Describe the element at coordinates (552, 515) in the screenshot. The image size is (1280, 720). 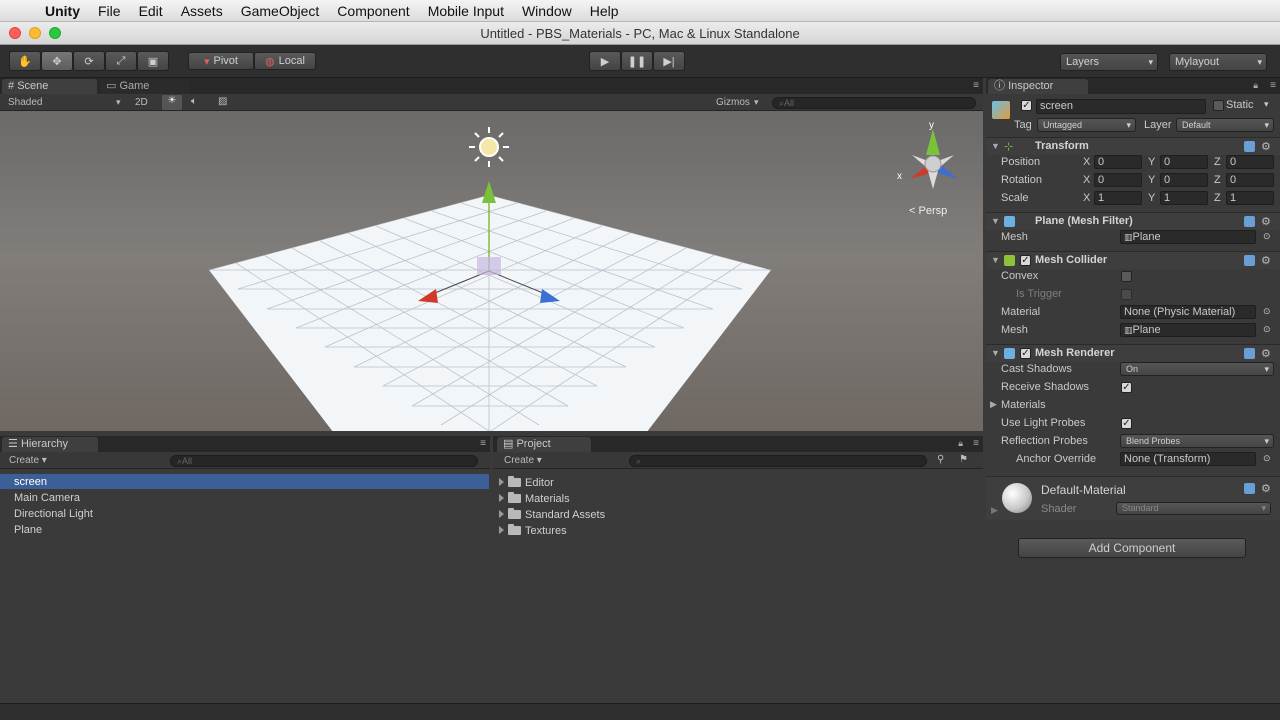
I see `project-folder-standard-assets: Standard Assets` at that location.